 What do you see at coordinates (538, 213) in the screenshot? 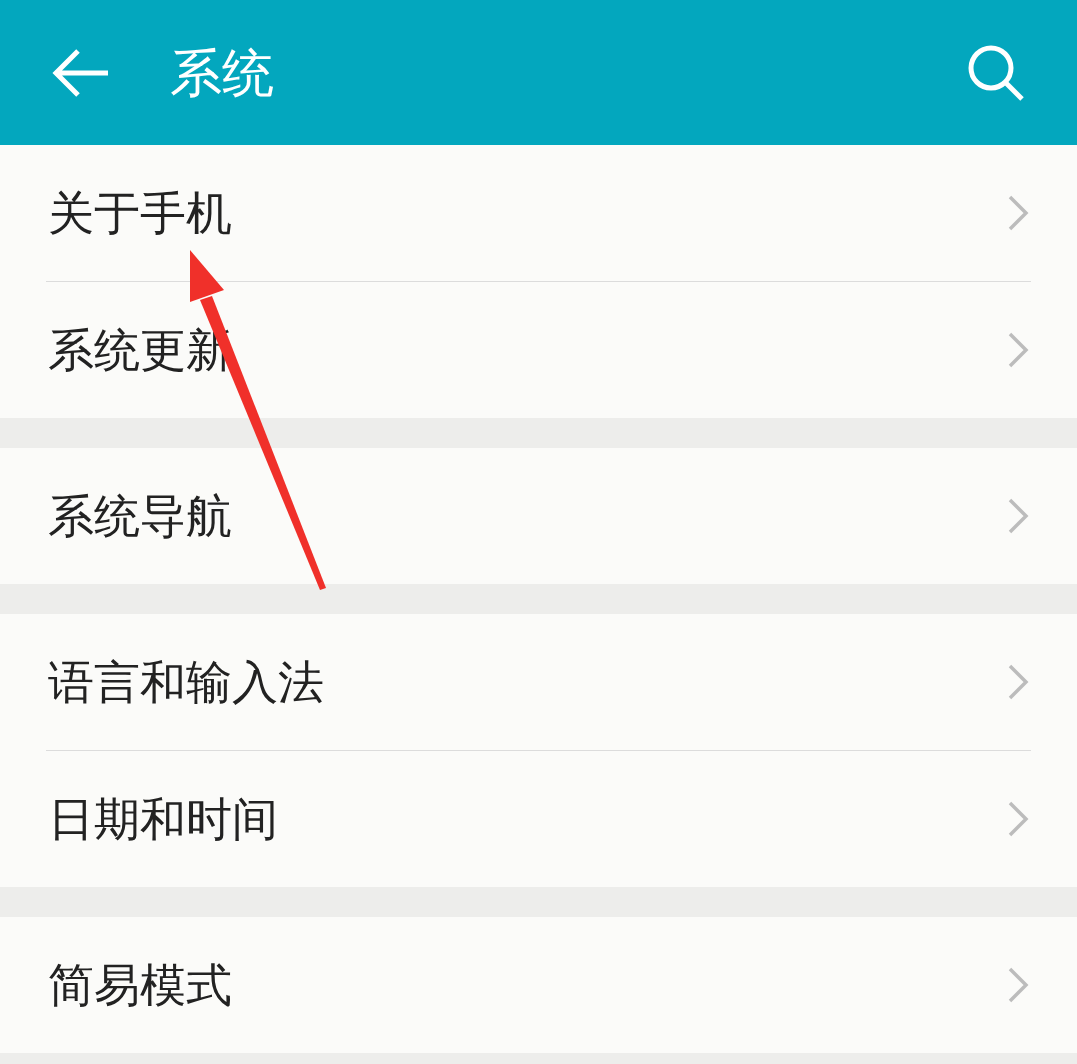
I see `settings-item: 关于手机` at bounding box center [538, 213].